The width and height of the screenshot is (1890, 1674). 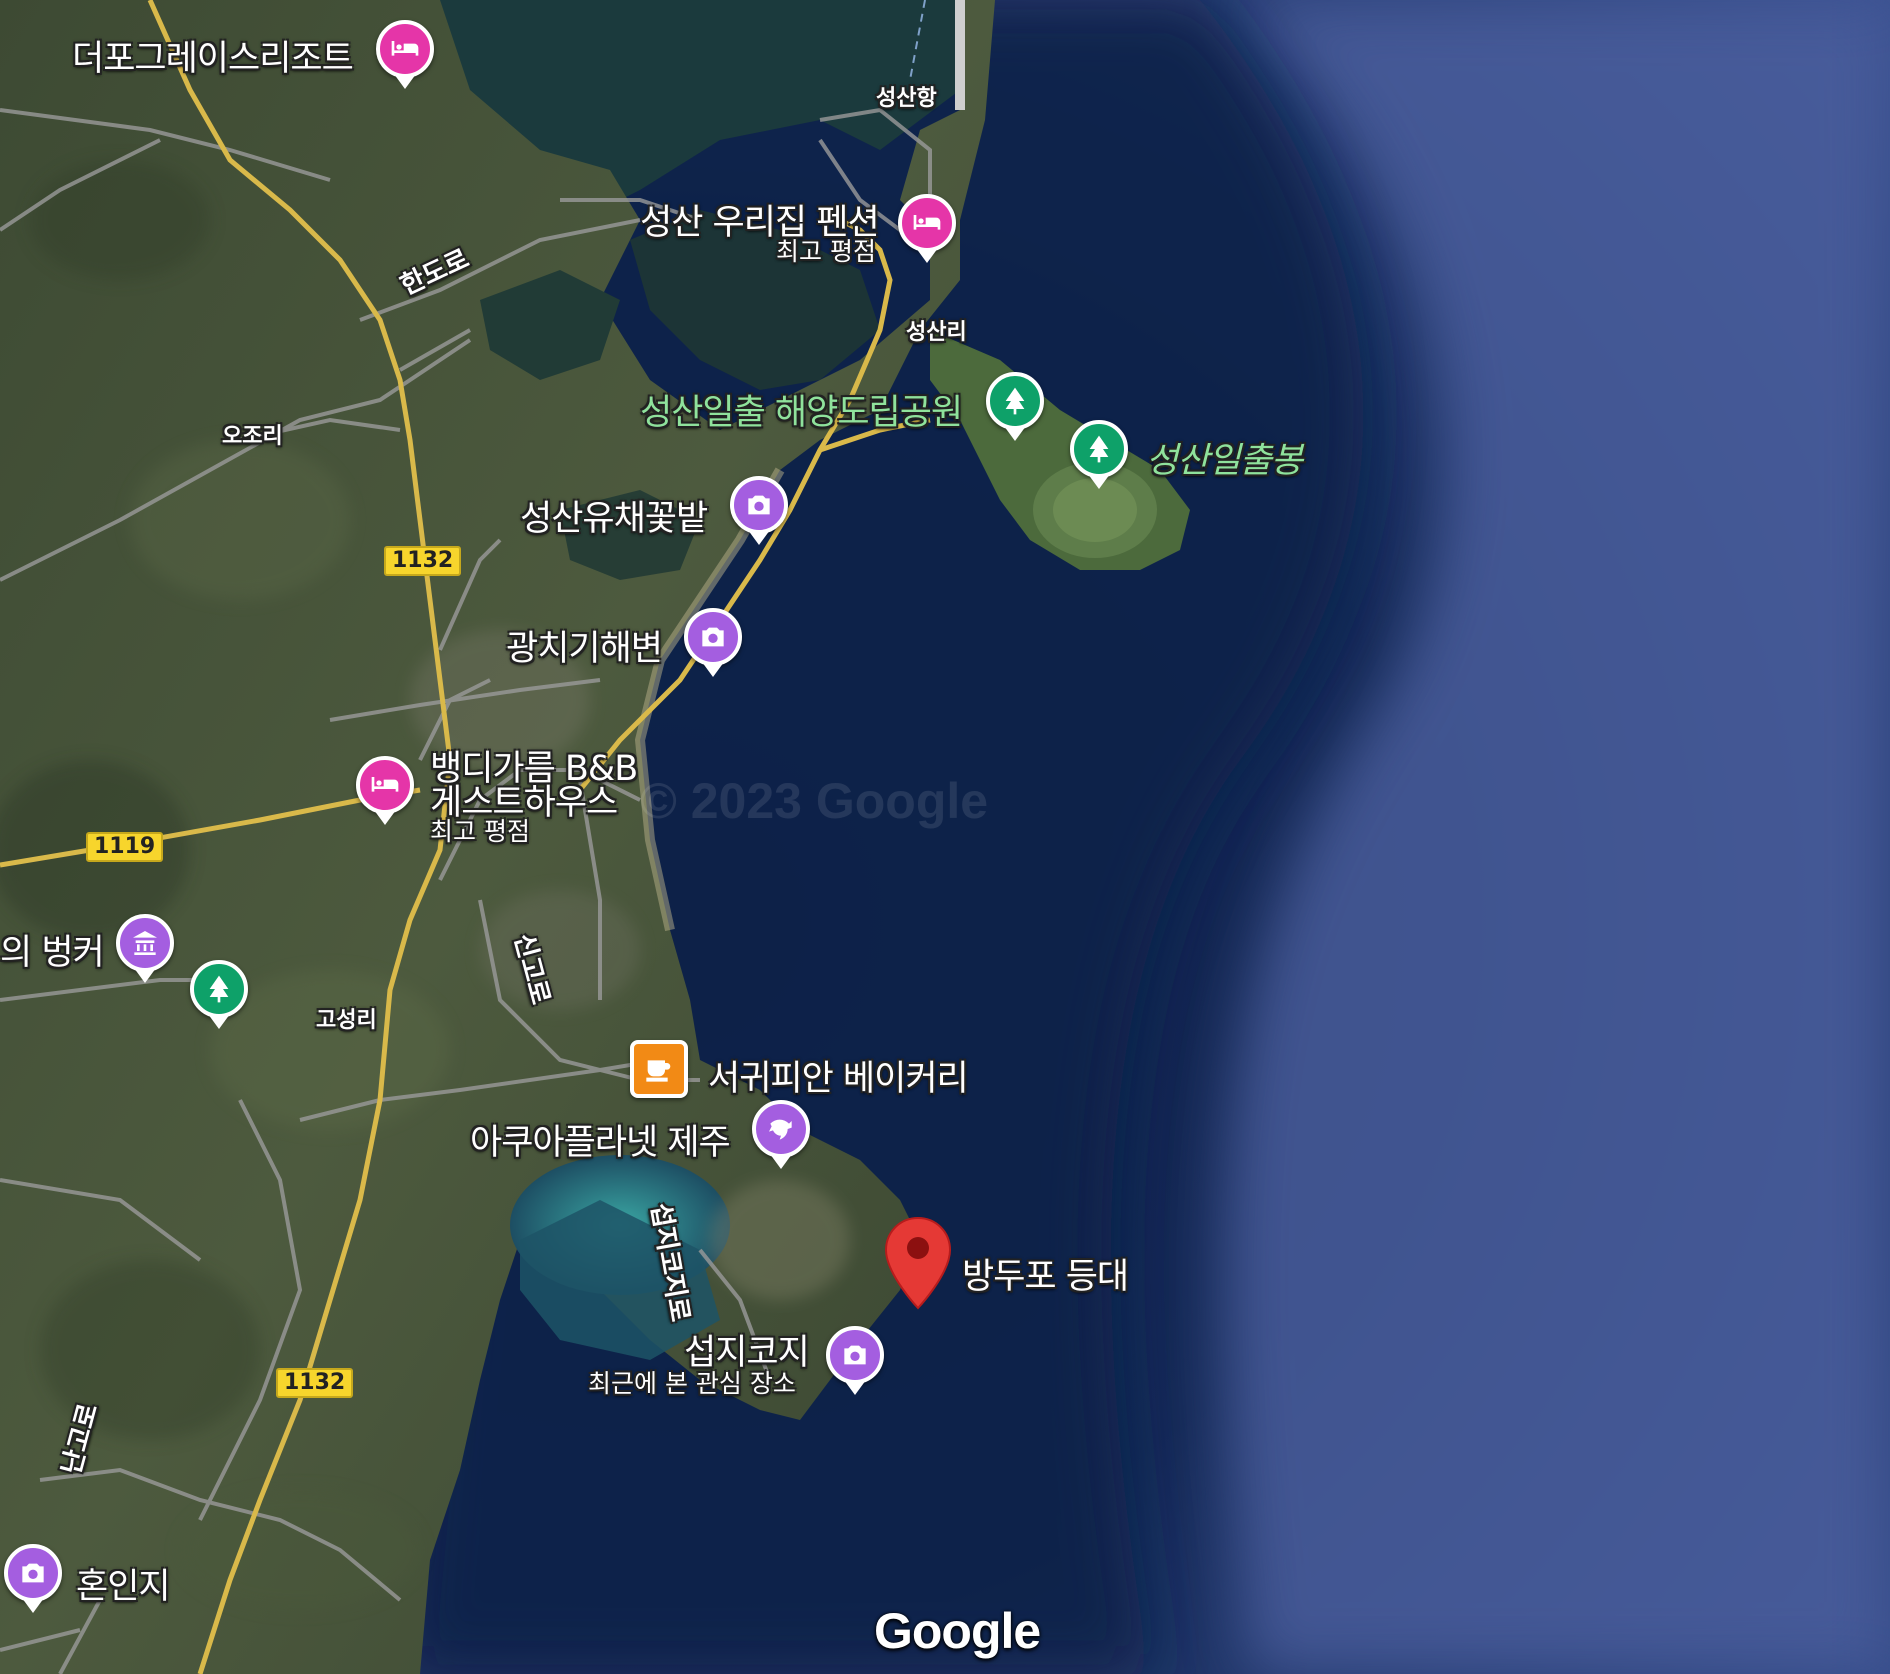 What do you see at coordinates (1224, 457) in the screenshot?
I see `place-label-seongsan-ilchulbong: 성산일출봉` at bounding box center [1224, 457].